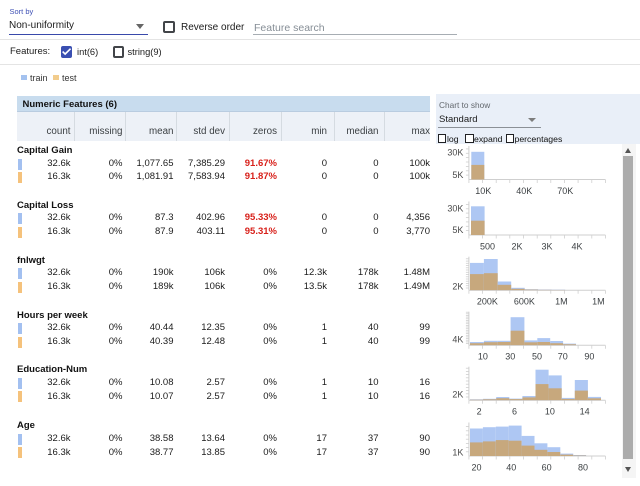 This screenshot has width=640, height=486. What do you see at coordinates (487, 302) in the screenshot?
I see `svg-text: 200K` at bounding box center [487, 302].